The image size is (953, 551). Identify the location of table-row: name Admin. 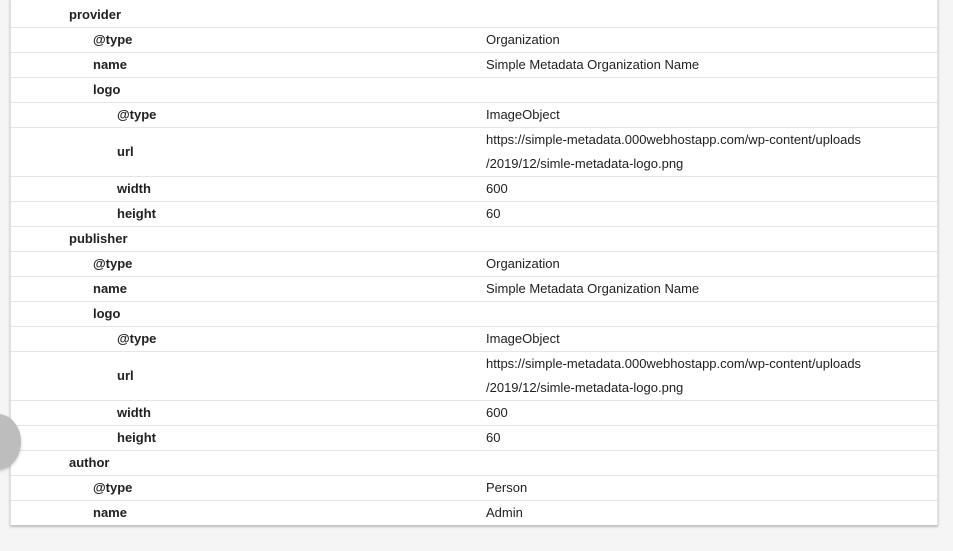
(474, 513).